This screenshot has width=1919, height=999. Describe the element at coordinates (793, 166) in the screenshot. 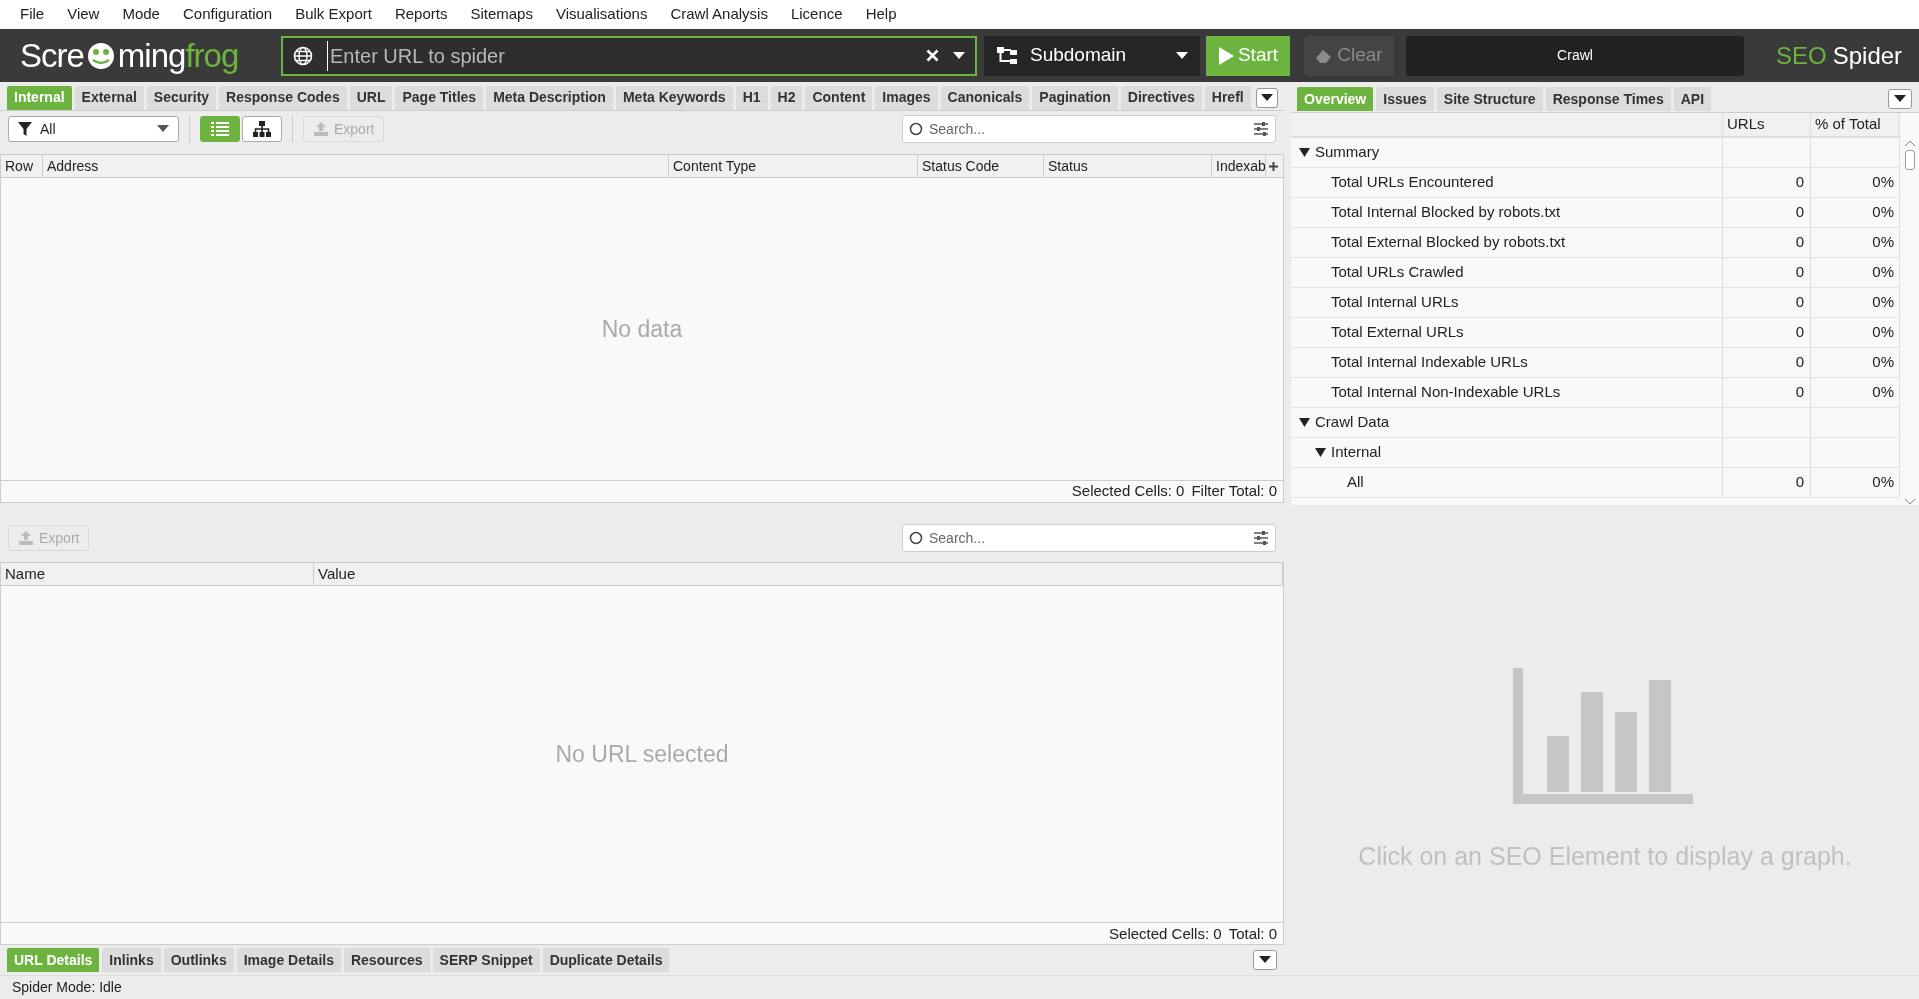

I see `column-header: Content Type` at that location.